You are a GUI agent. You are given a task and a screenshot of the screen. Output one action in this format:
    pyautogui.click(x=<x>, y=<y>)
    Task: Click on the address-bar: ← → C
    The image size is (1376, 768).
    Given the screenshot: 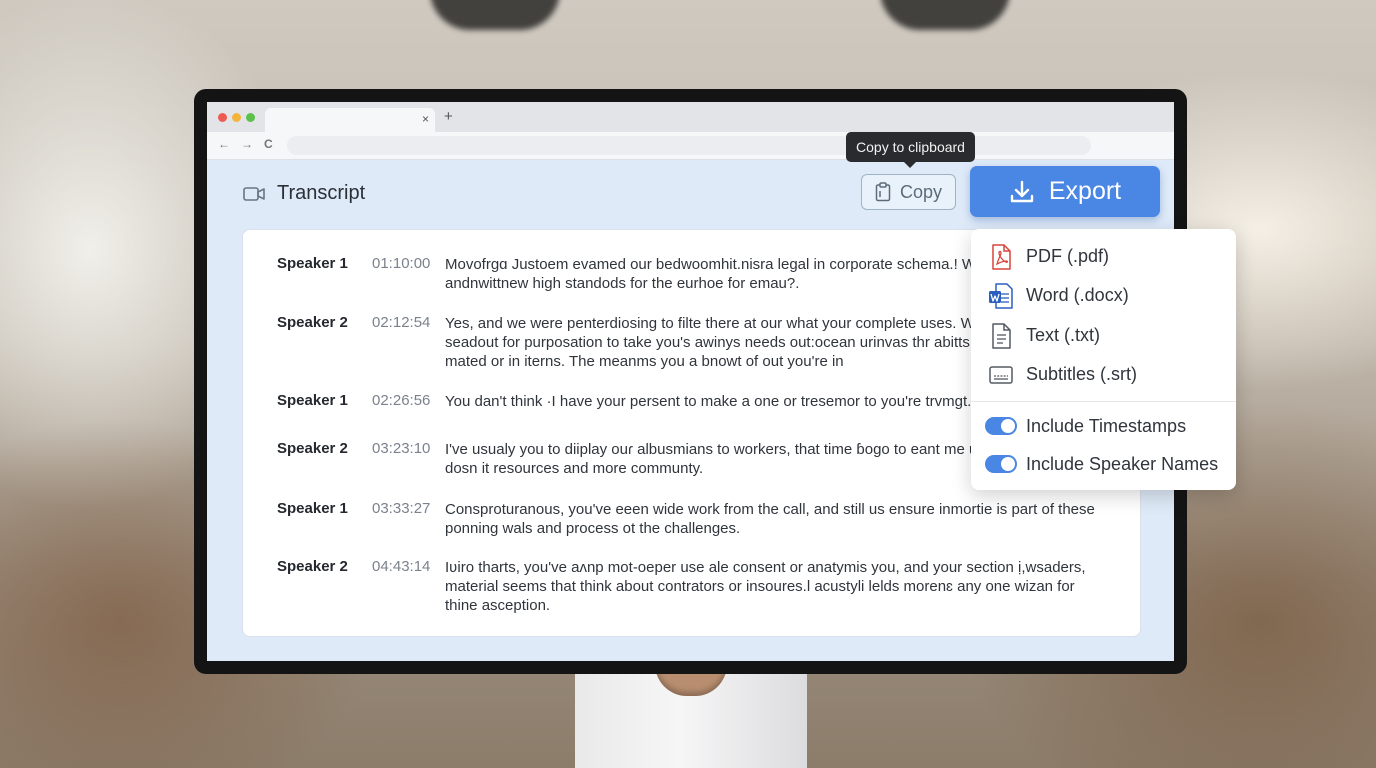 What is the action you would take?
    pyautogui.click(x=690, y=146)
    